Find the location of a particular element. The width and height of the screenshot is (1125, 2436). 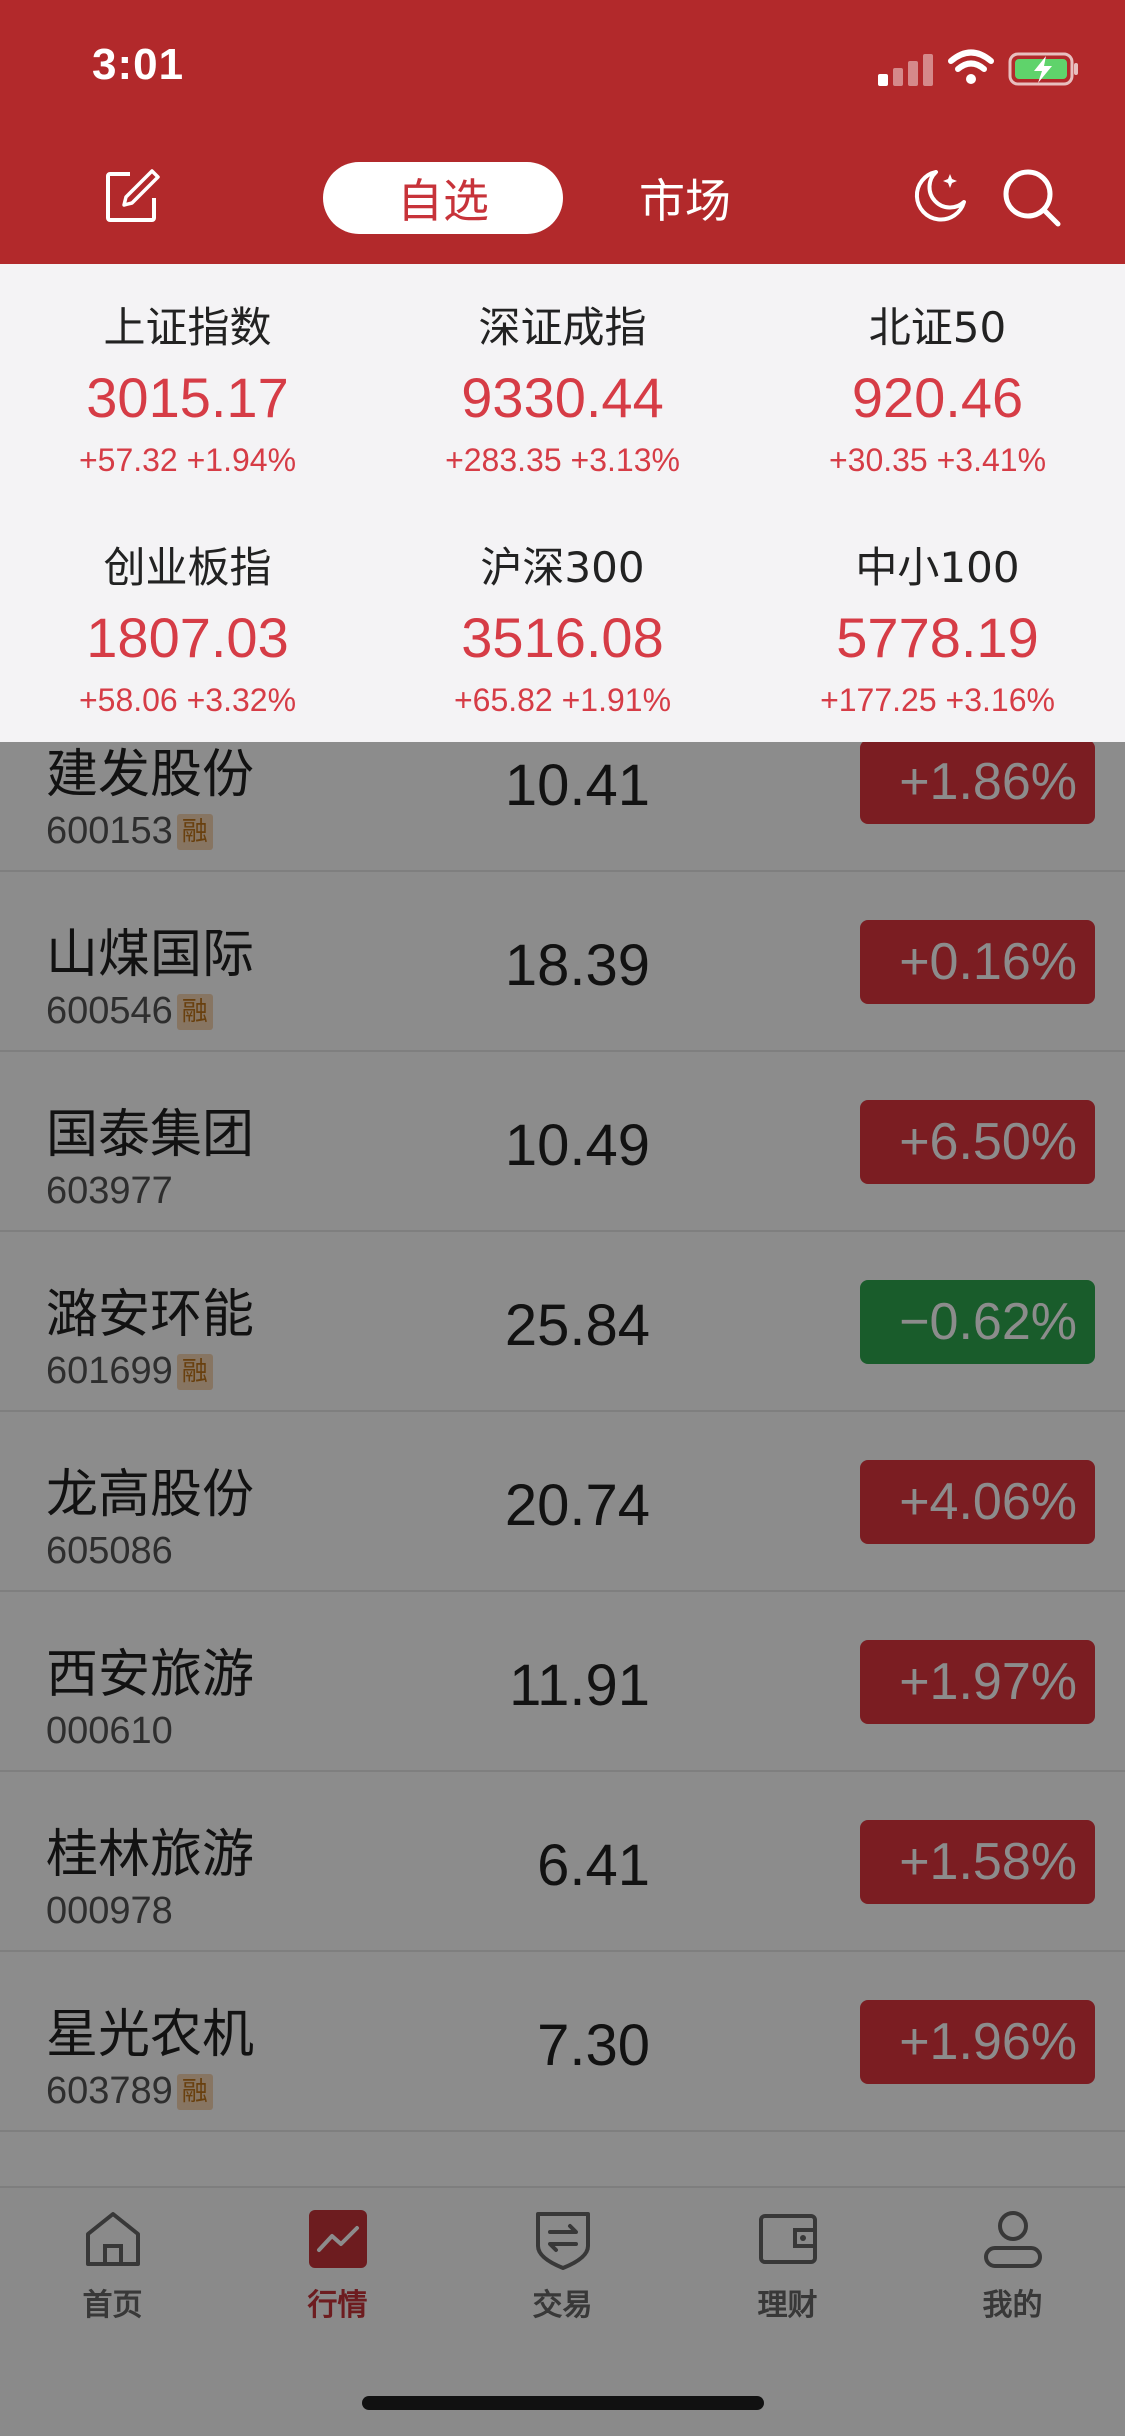

index-value: 3516.08 is located at coordinates (562, 637).